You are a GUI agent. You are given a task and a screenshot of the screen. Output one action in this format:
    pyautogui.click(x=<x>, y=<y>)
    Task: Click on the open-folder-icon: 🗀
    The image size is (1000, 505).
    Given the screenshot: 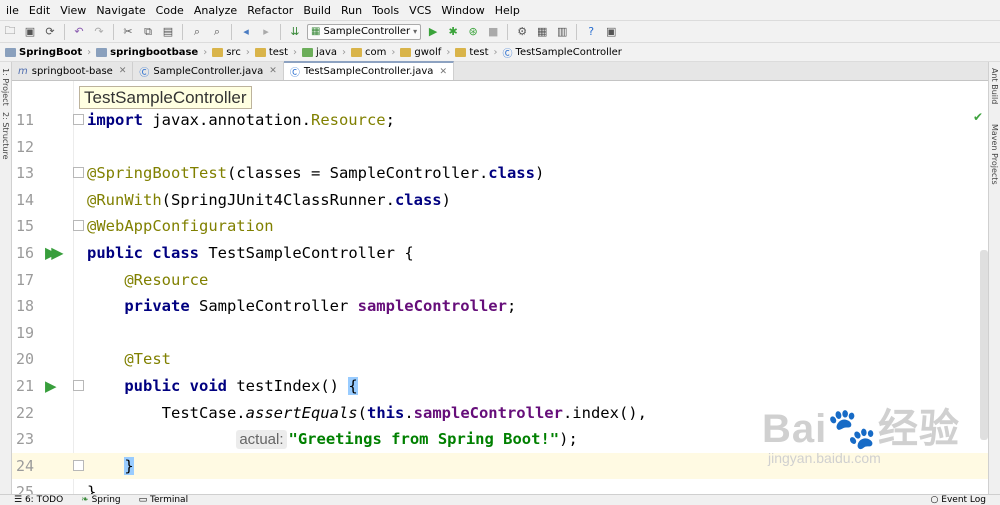 What is the action you would take?
    pyautogui.click(x=10, y=32)
    